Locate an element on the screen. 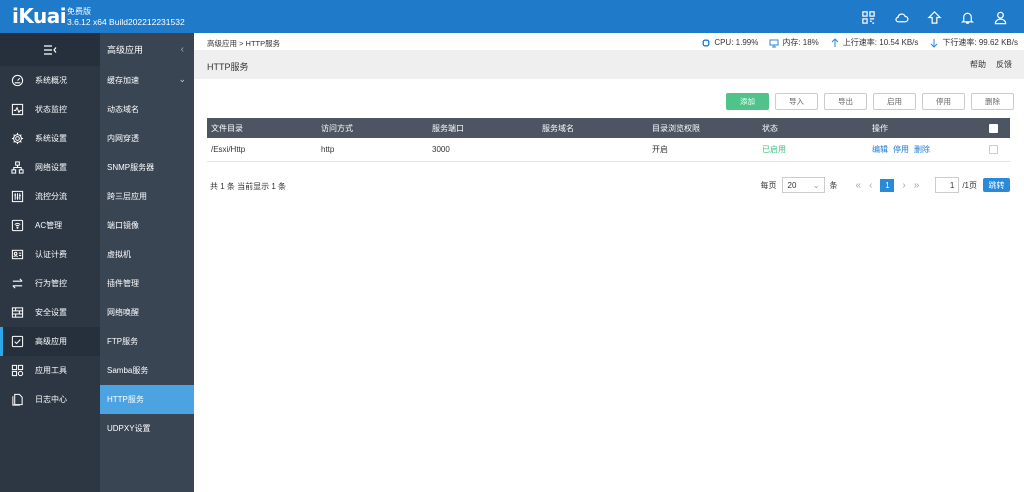 The width and height of the screenshot is (1024, 492). jump-button: 跳转 is located at coordinates (996, 185).